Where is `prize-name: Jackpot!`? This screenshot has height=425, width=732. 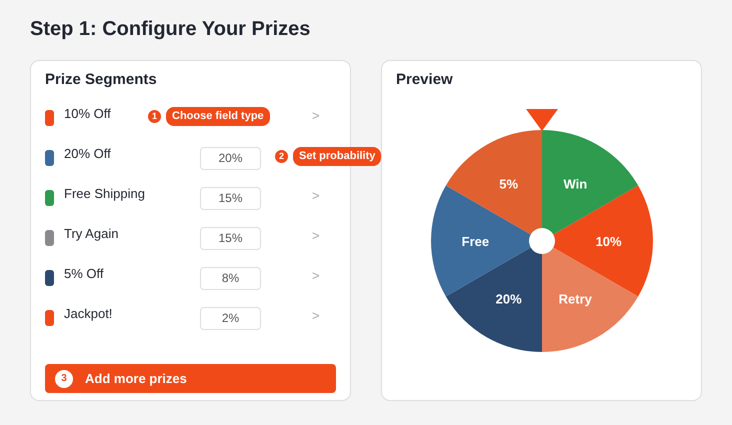 prize-name: Jackpot! is located at coordinates (88, 313).